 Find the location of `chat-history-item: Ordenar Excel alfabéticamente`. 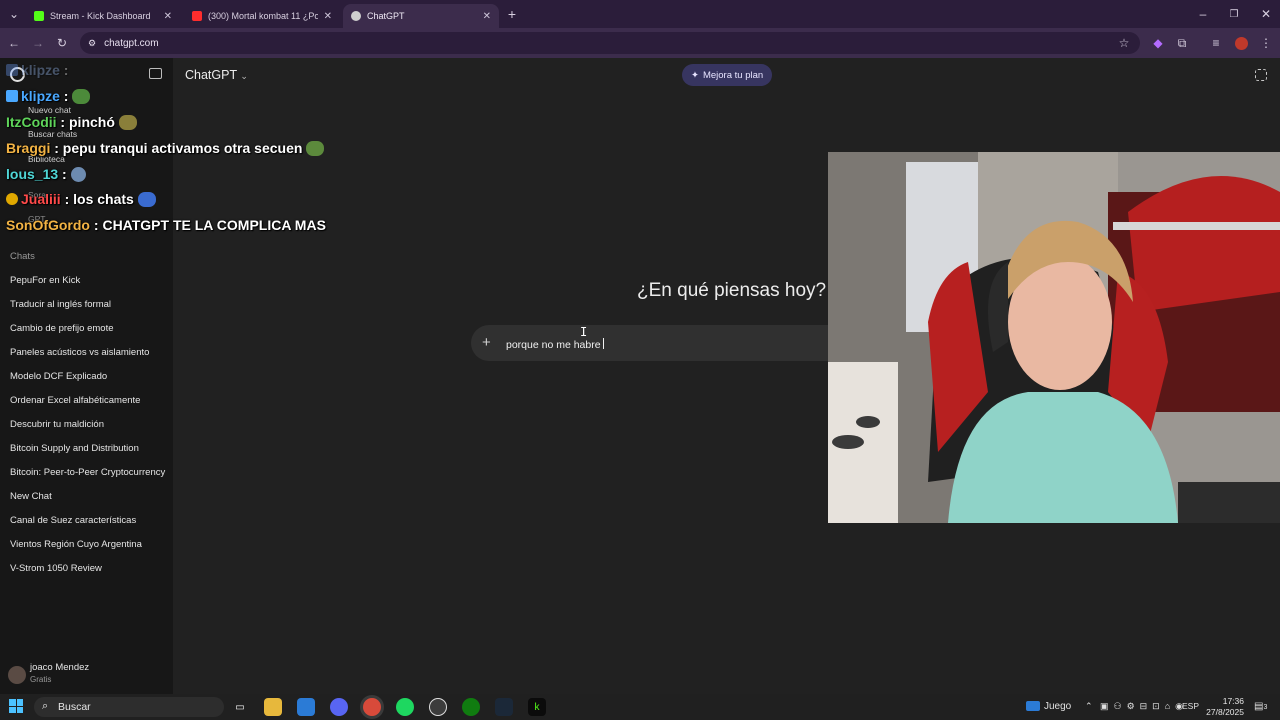

chat-history-item: Ordenar Excel alfabéticamente is located at coordinates (75, 400).